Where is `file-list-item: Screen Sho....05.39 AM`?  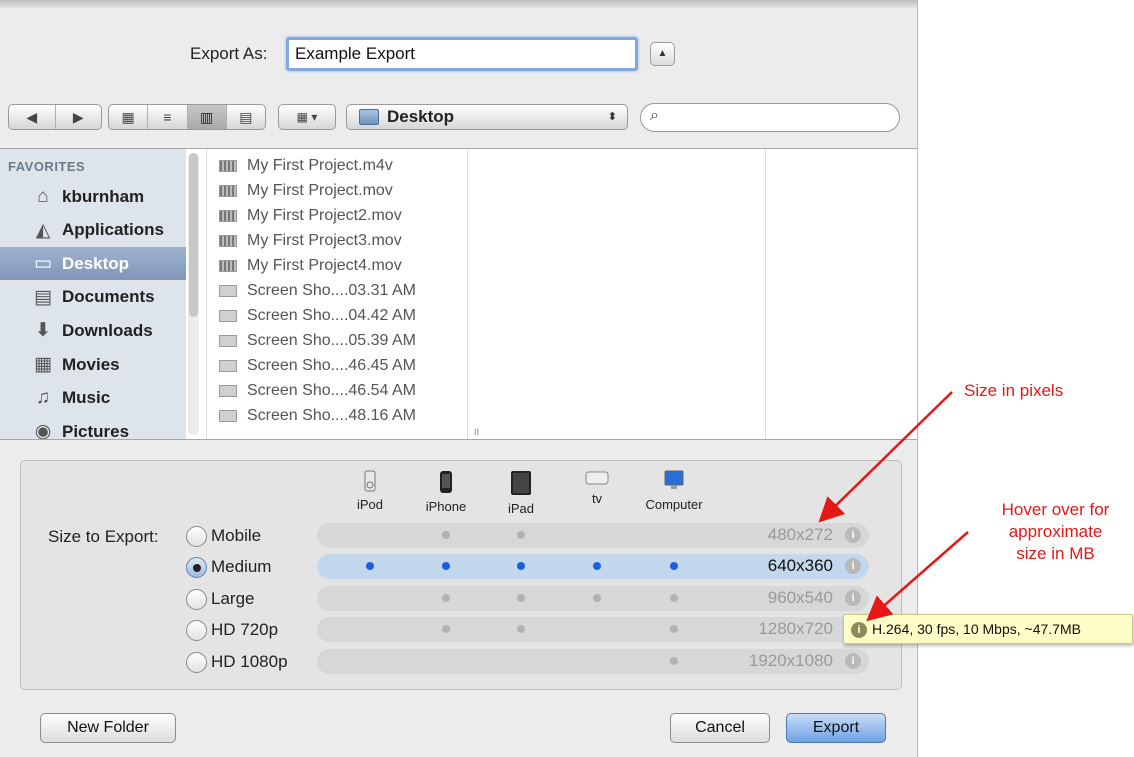
file-list-item: Screen Sho....05.39 AM is located at coordinates (338, 340).